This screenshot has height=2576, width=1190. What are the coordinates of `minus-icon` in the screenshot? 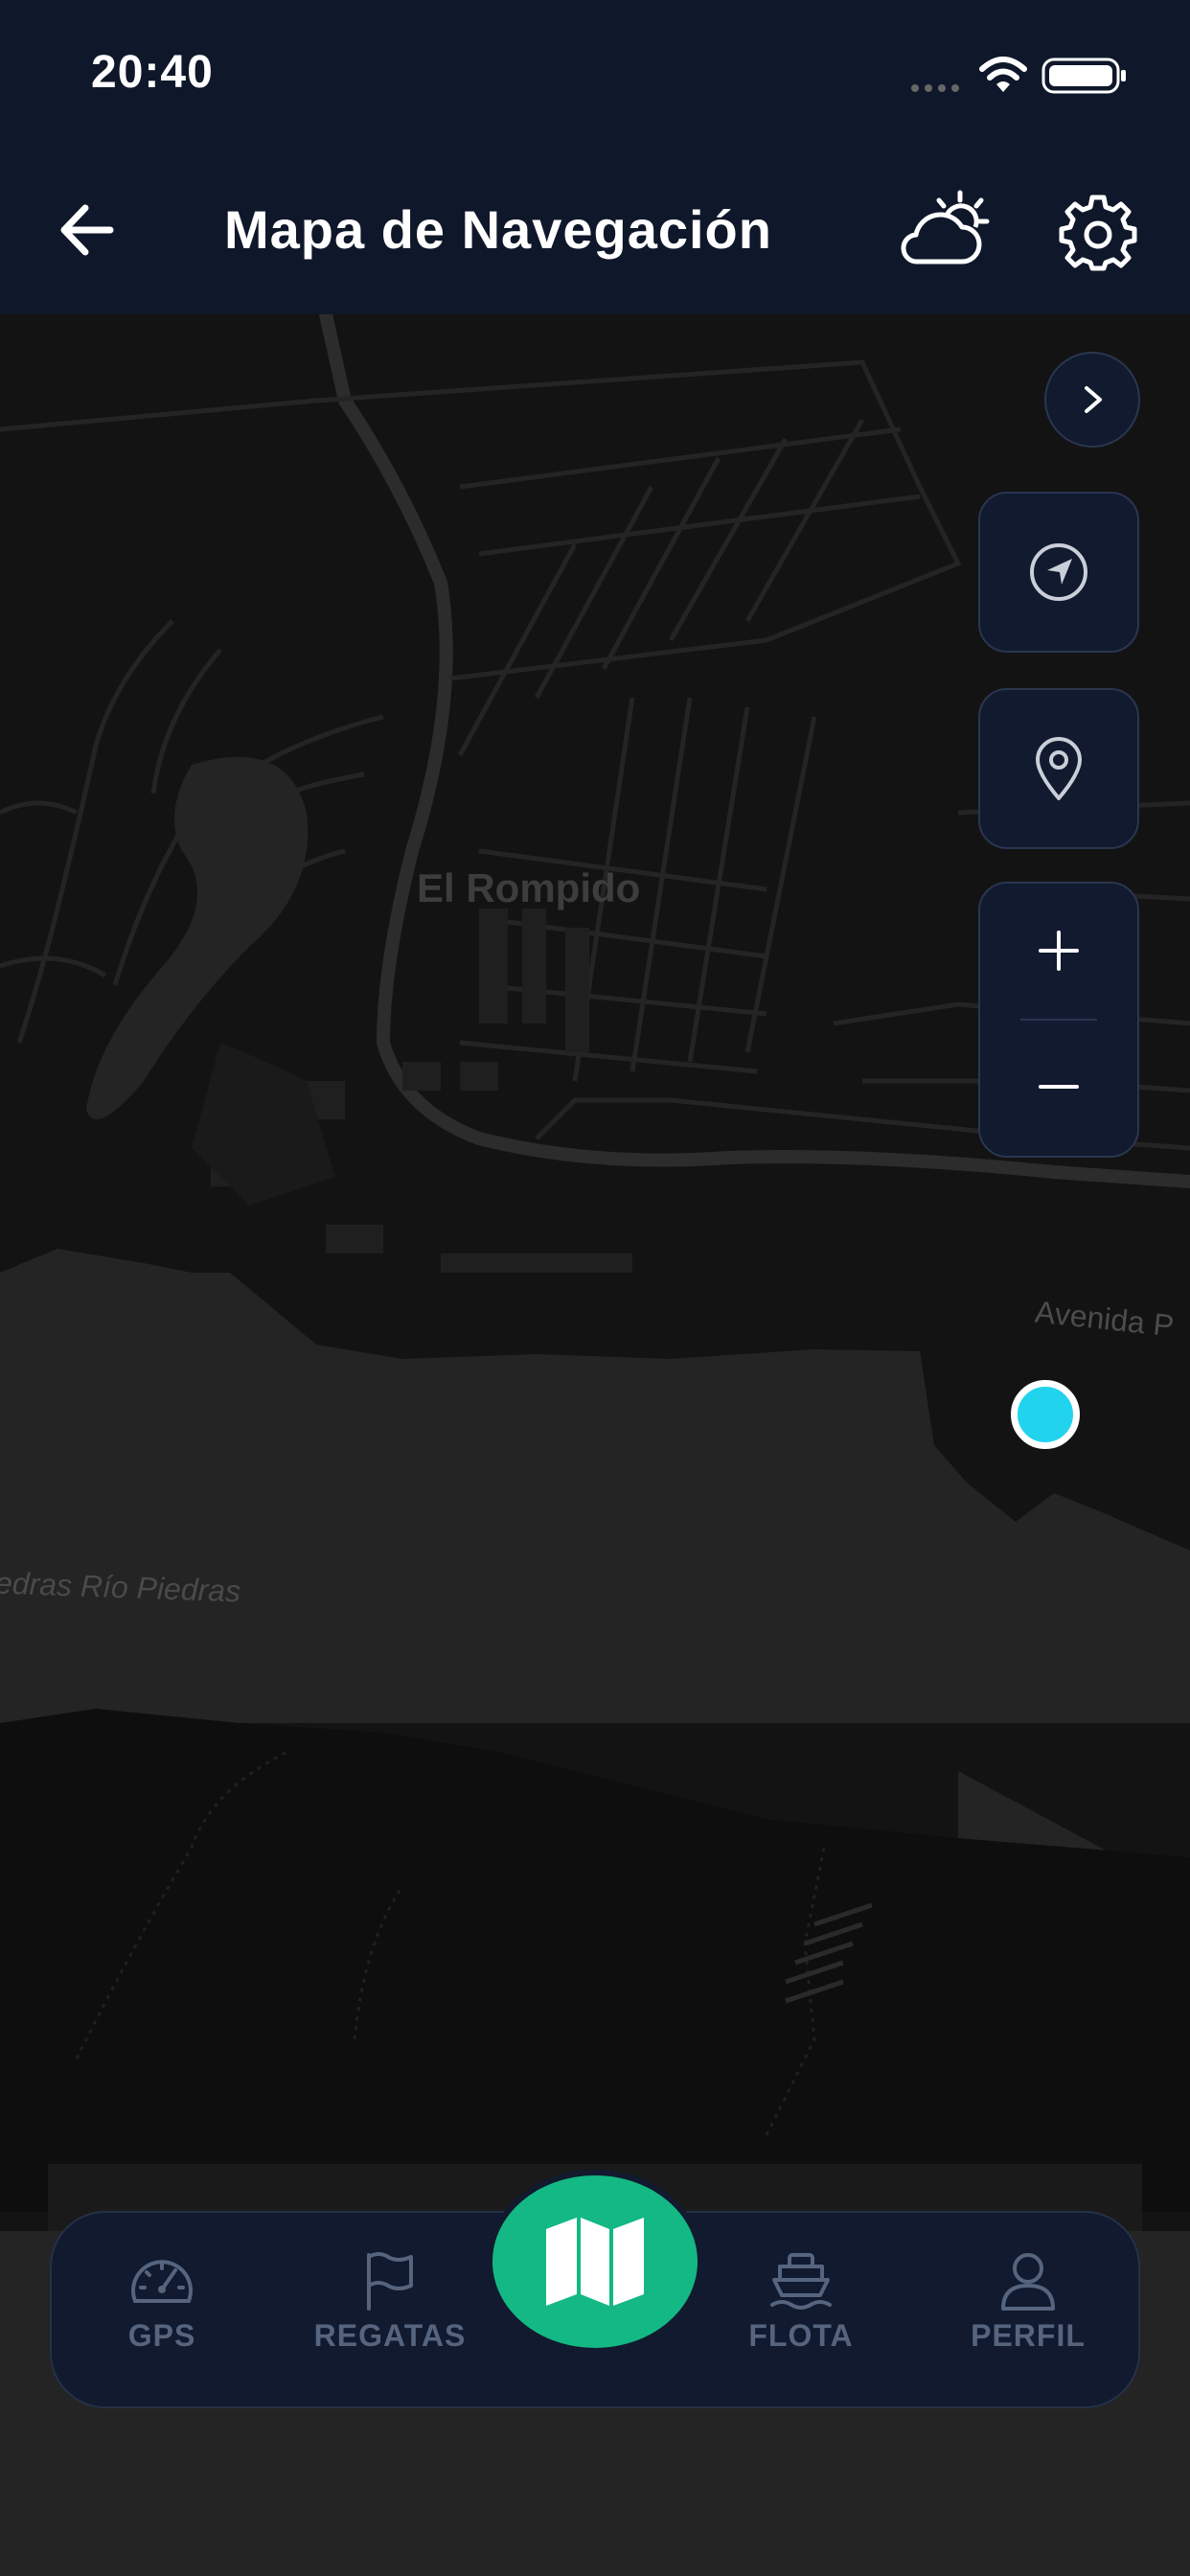 It's located at (1059, 1087).